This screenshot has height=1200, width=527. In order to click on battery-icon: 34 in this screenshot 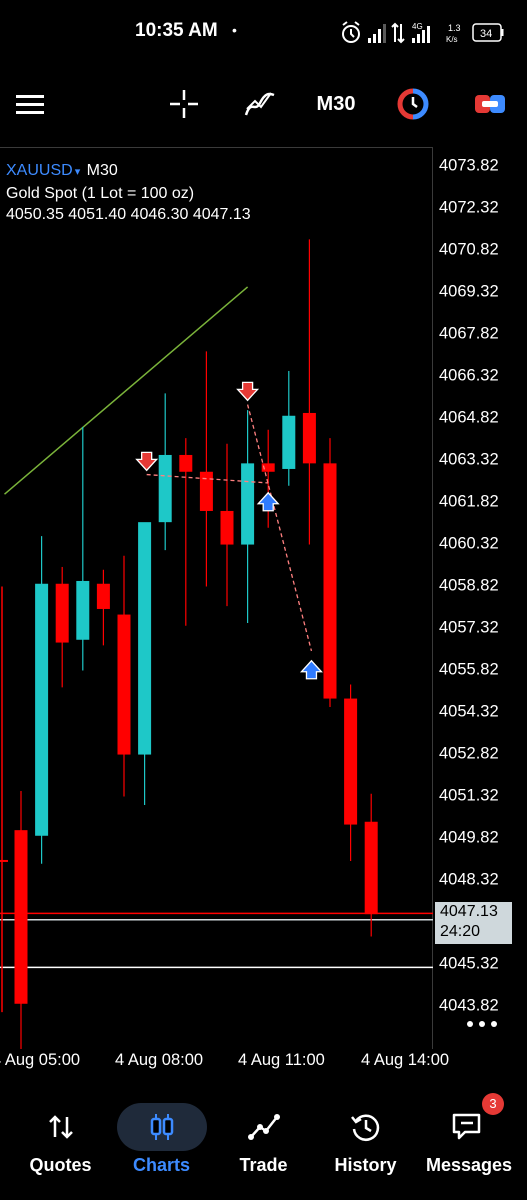, I will do `click(488, 32)`.